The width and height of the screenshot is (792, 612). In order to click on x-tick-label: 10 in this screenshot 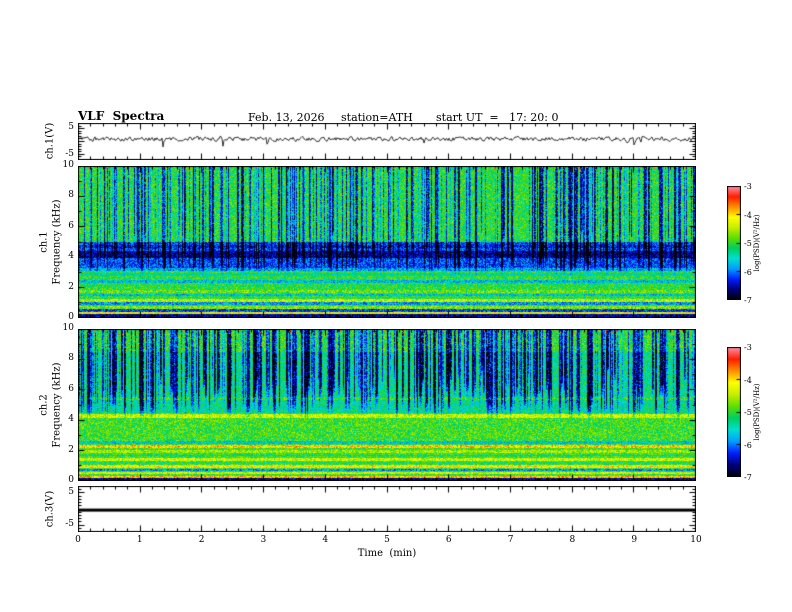, I will do `click(696, 540)`.